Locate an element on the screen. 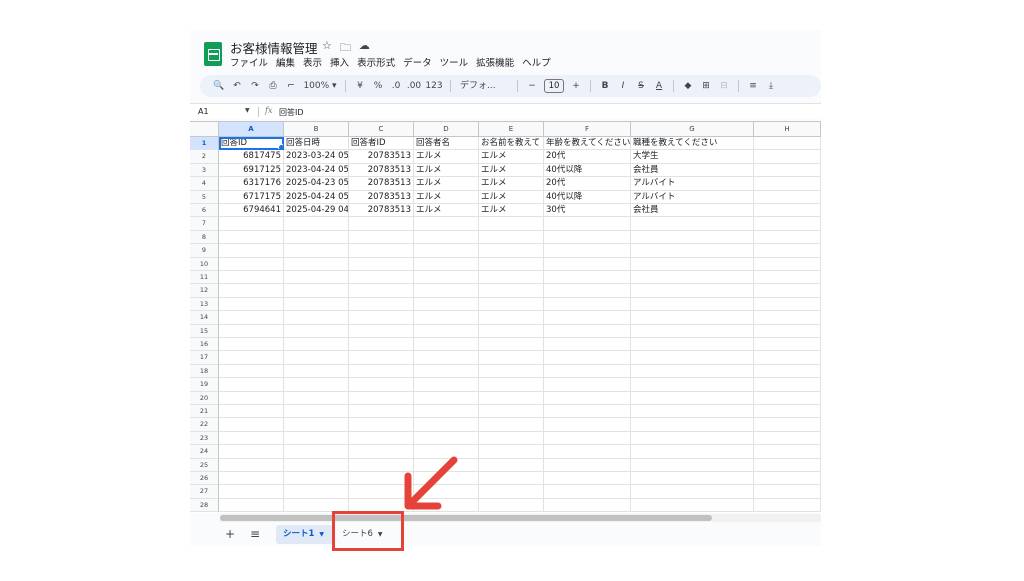 Image resolution: width=1024 pixels, height=581 pixels. grid-cell: 回答ID is located at coordinates (251, 144).